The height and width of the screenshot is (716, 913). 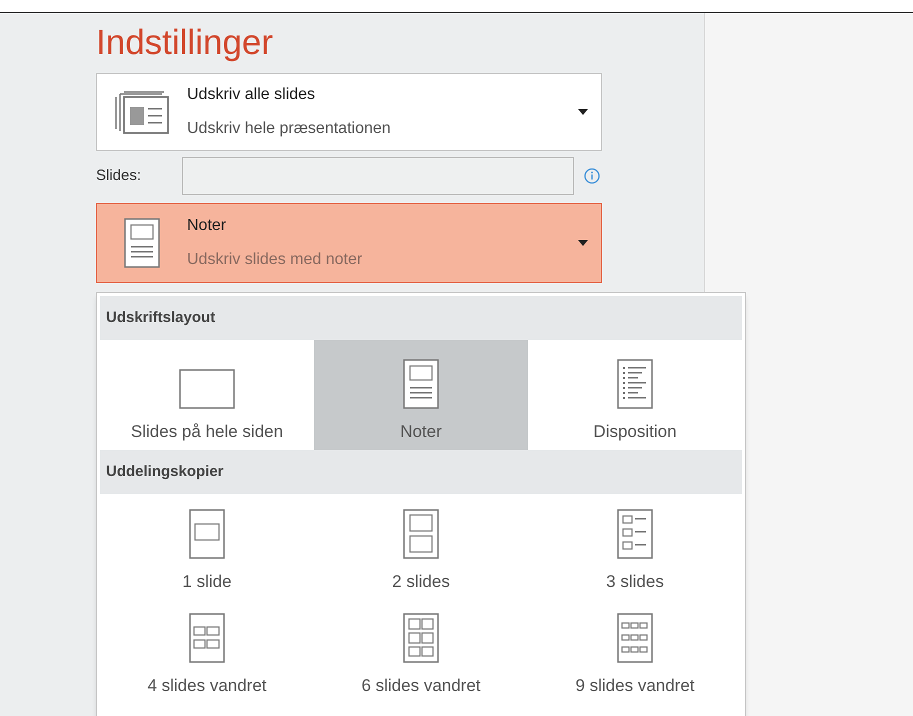 I want to click on section-title: Indstillinger, so click(x=185, y=43).